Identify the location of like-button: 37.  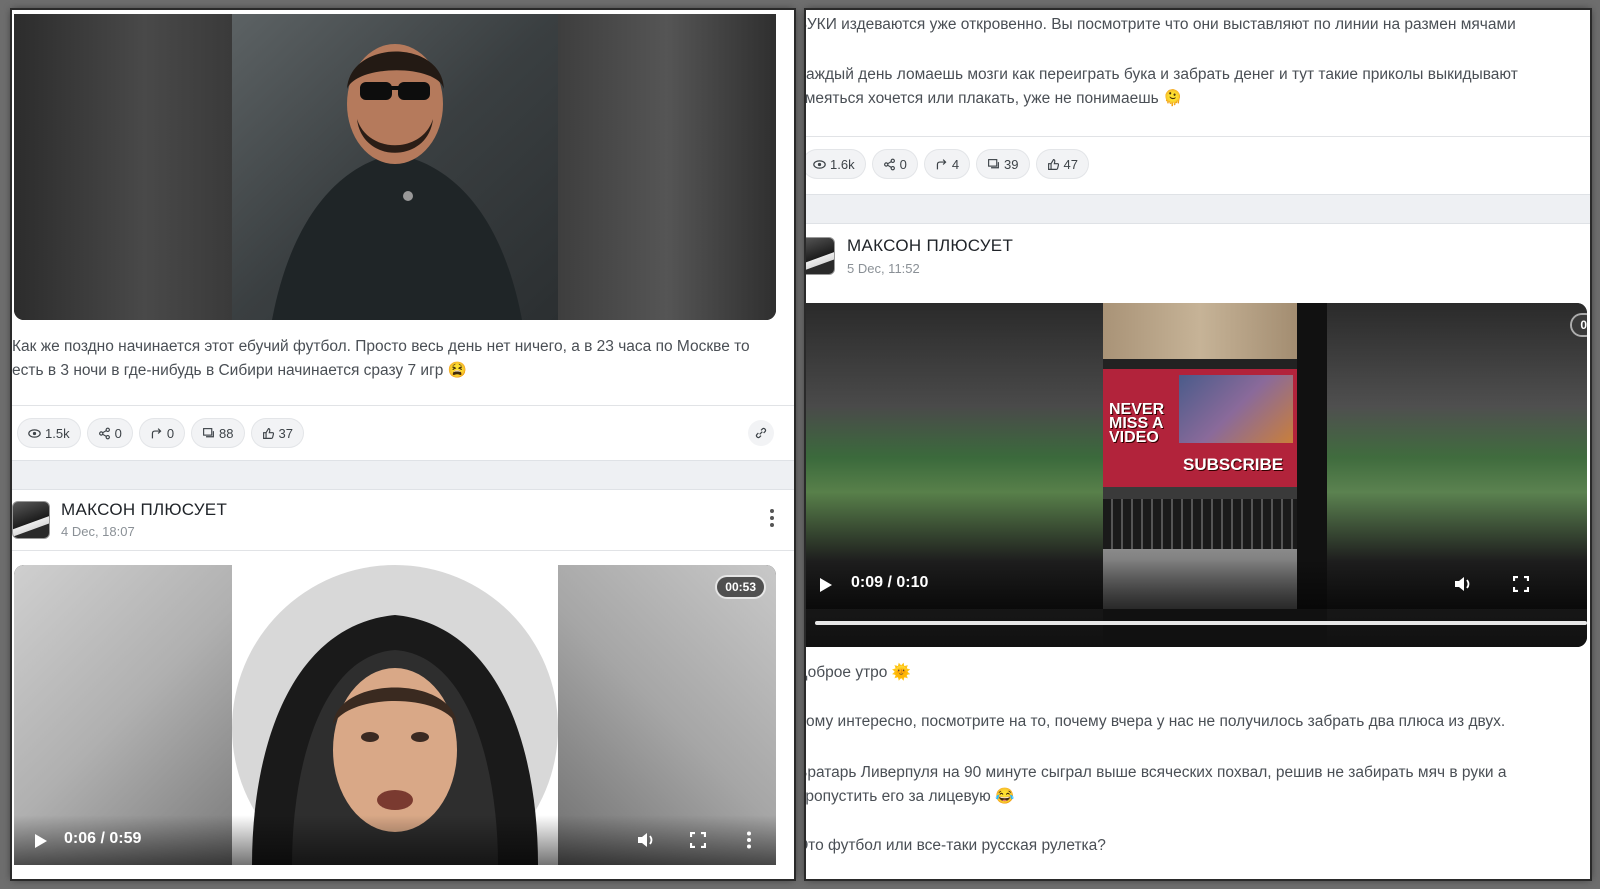
(277, 433).